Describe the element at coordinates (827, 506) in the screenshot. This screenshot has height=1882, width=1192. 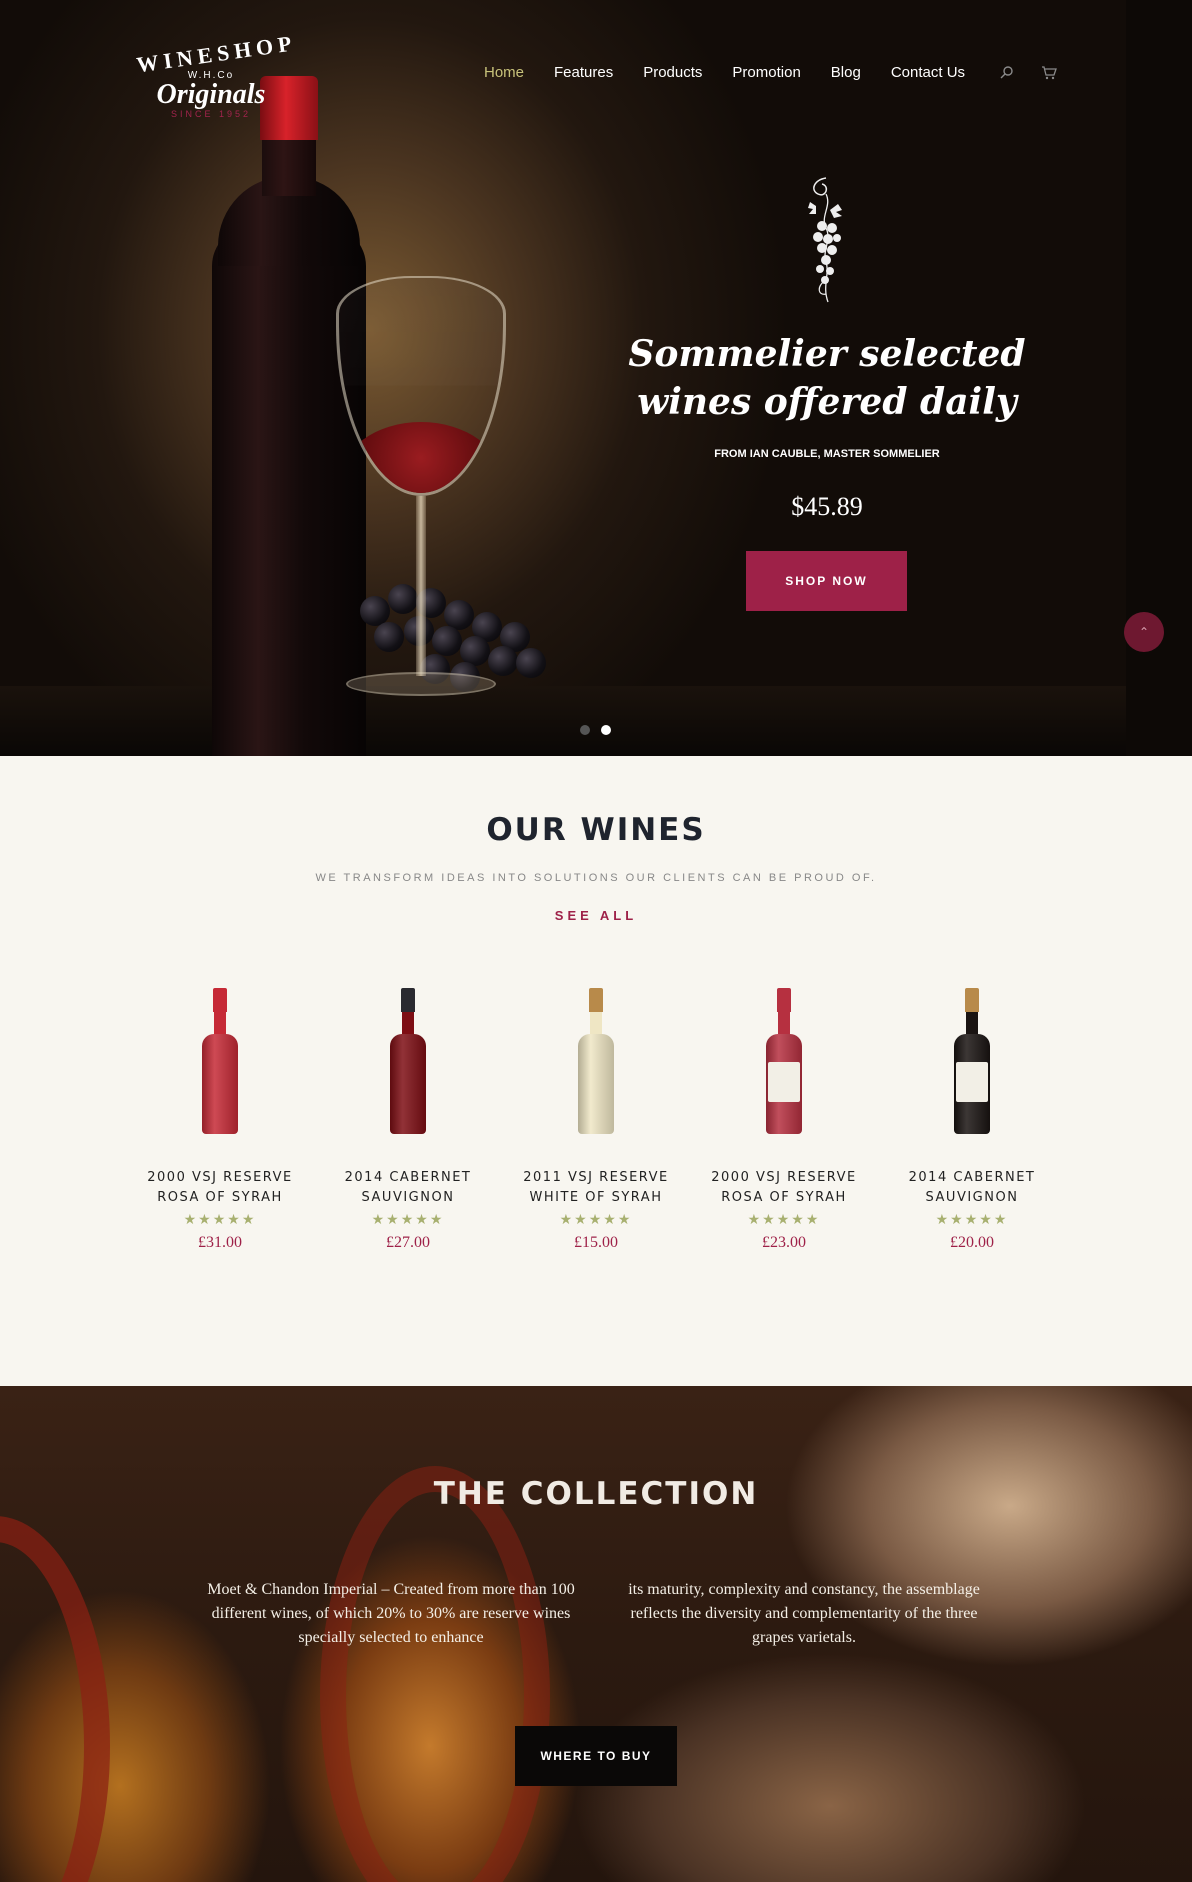
I see `hero-price: $45.89` at that location.